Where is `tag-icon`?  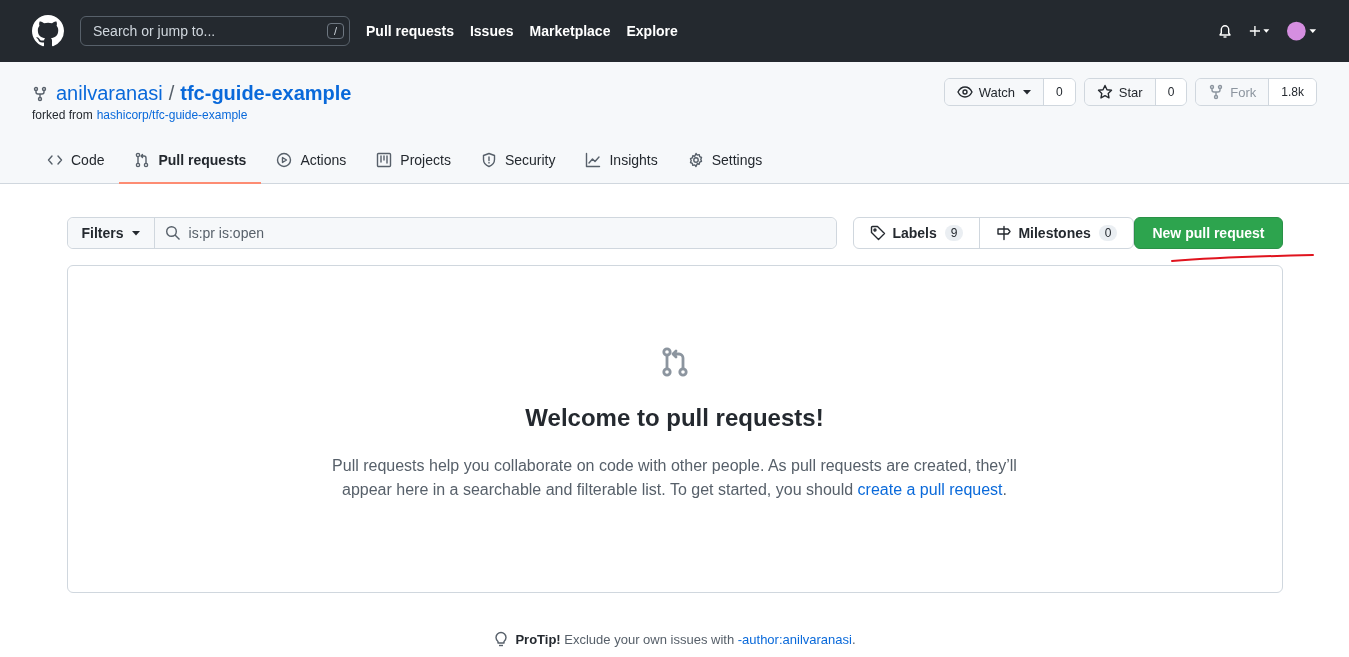
tag-icon is located at coordinates (878, 233).